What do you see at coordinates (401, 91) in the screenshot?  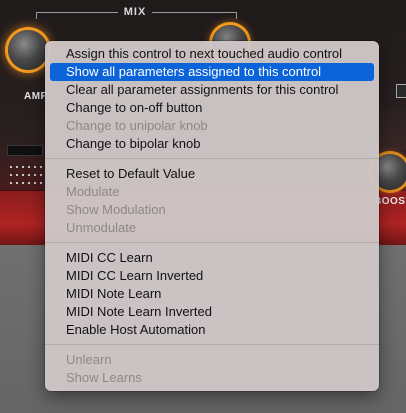 I see `plugin-toggle-button` at bounding box center [401, 91].